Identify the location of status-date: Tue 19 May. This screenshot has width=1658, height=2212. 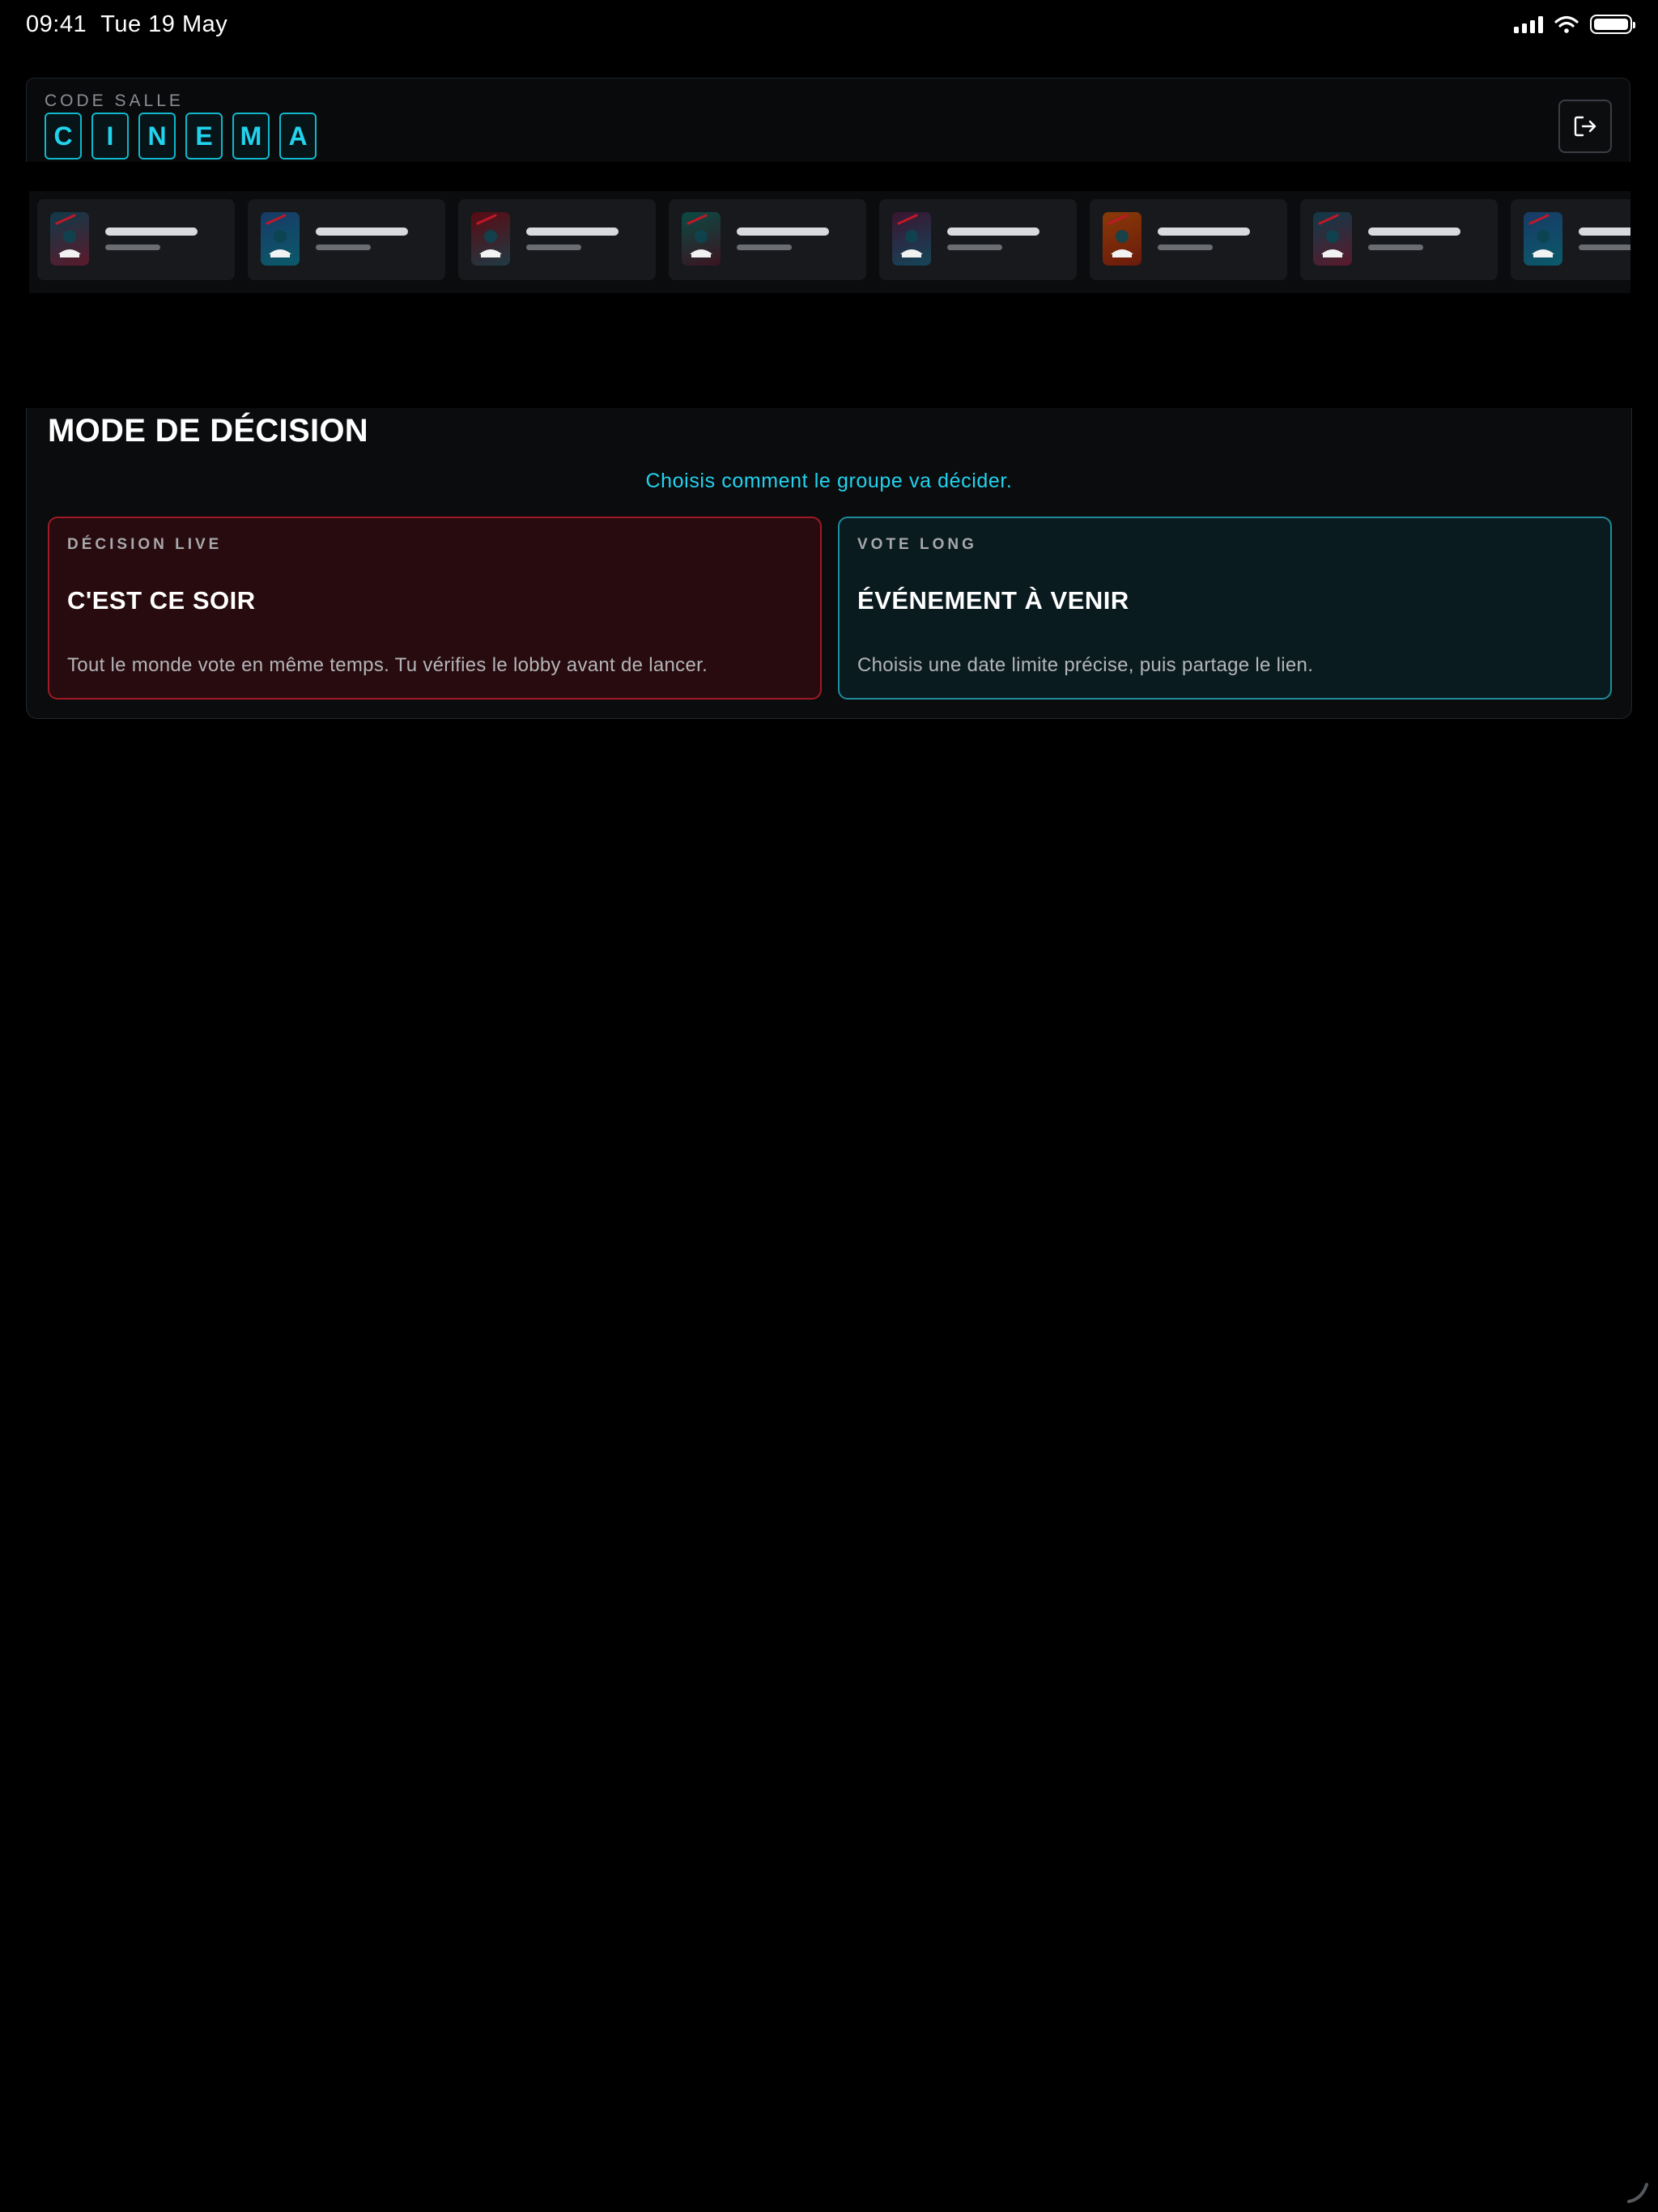
(164, 24).